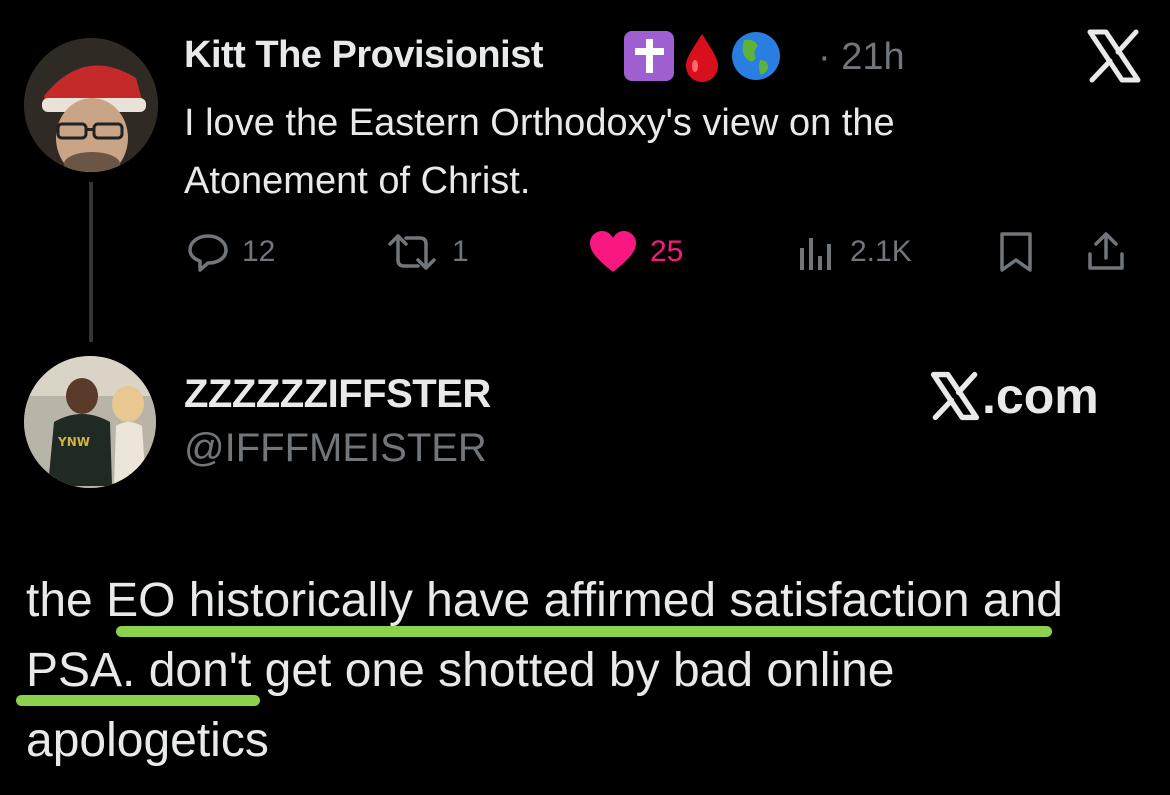  What do you see at coordinates (881, 251) in the screenshot?
I see `views-count: 2.1K` at bounding box center [881, 251].